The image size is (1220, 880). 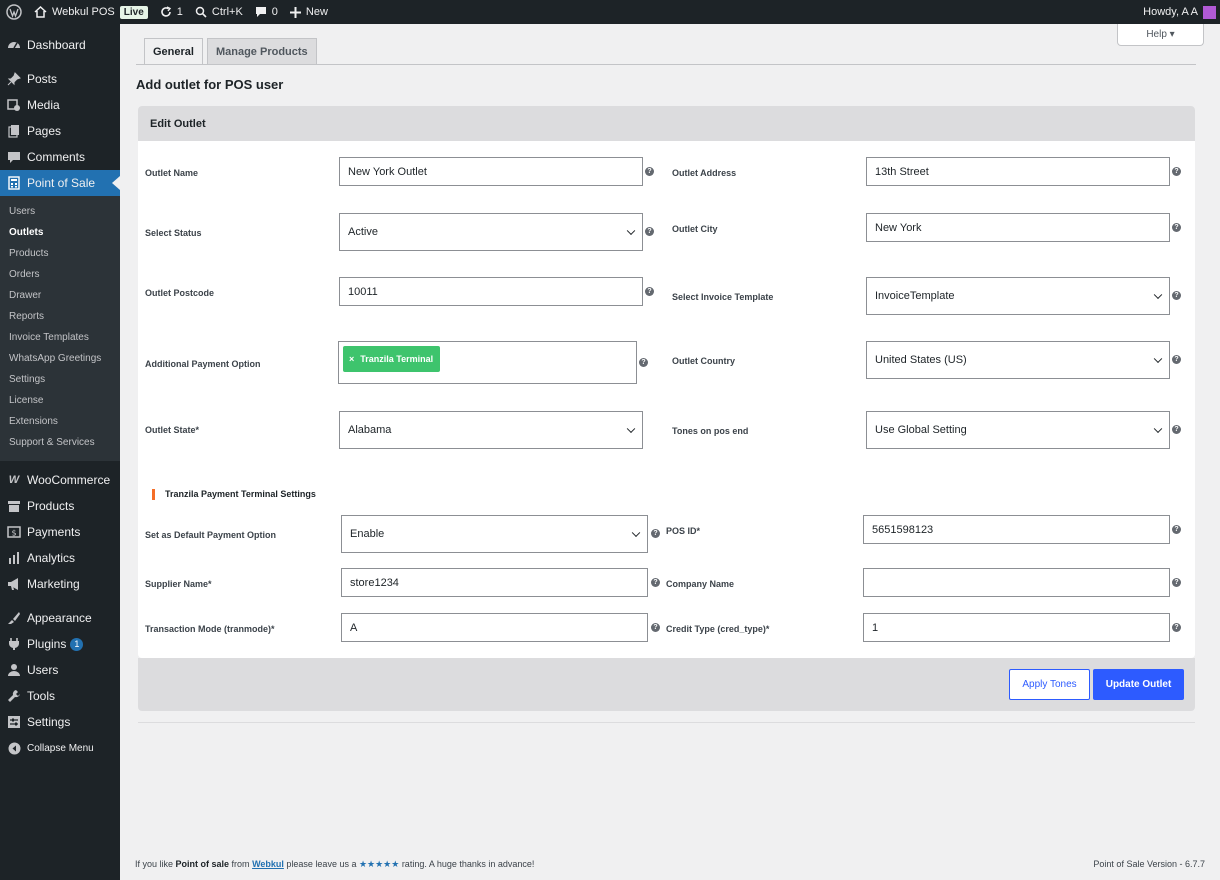 What do you see at coordinates (173, 51) in the screenshot?
I see `tab-general: General` at bounding box center [173, 51].